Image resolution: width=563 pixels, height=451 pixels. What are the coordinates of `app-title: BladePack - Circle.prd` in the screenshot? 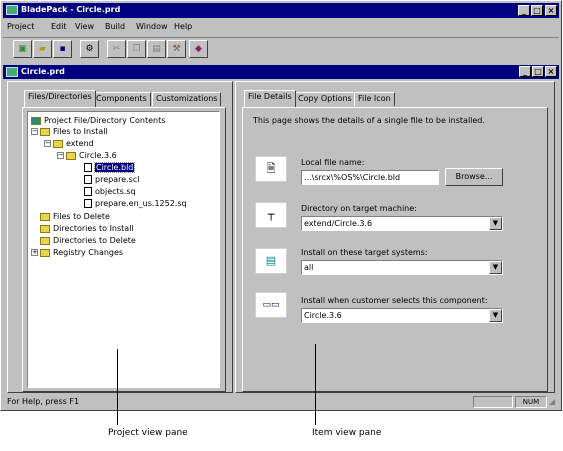 It's located at (71, 9).